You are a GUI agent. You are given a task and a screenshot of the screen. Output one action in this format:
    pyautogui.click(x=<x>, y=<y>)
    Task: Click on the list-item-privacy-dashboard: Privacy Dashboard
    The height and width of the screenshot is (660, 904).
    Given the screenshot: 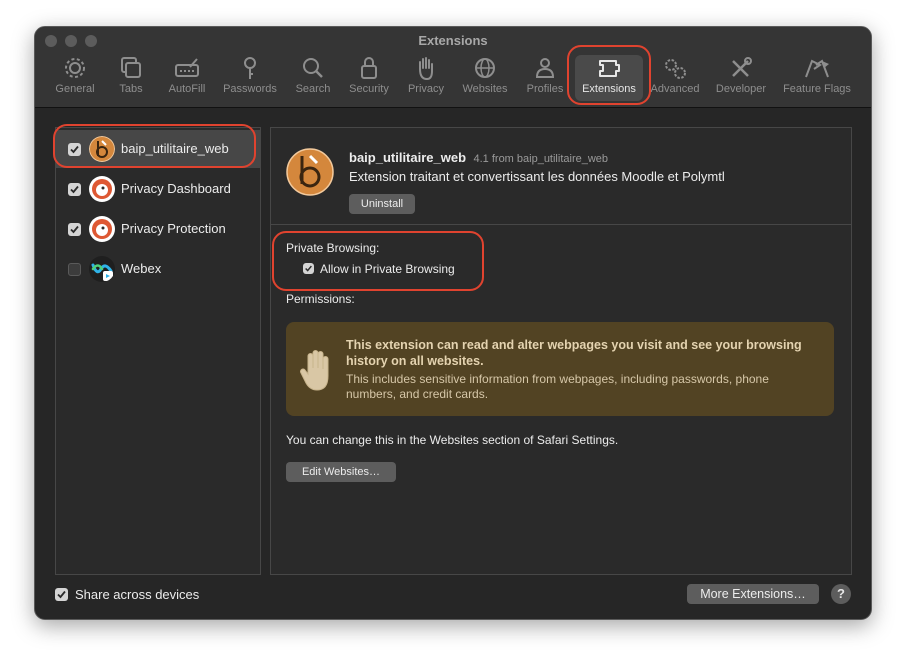 What is the action you would take?
    pyautogui.click(x=158, y=189)
    